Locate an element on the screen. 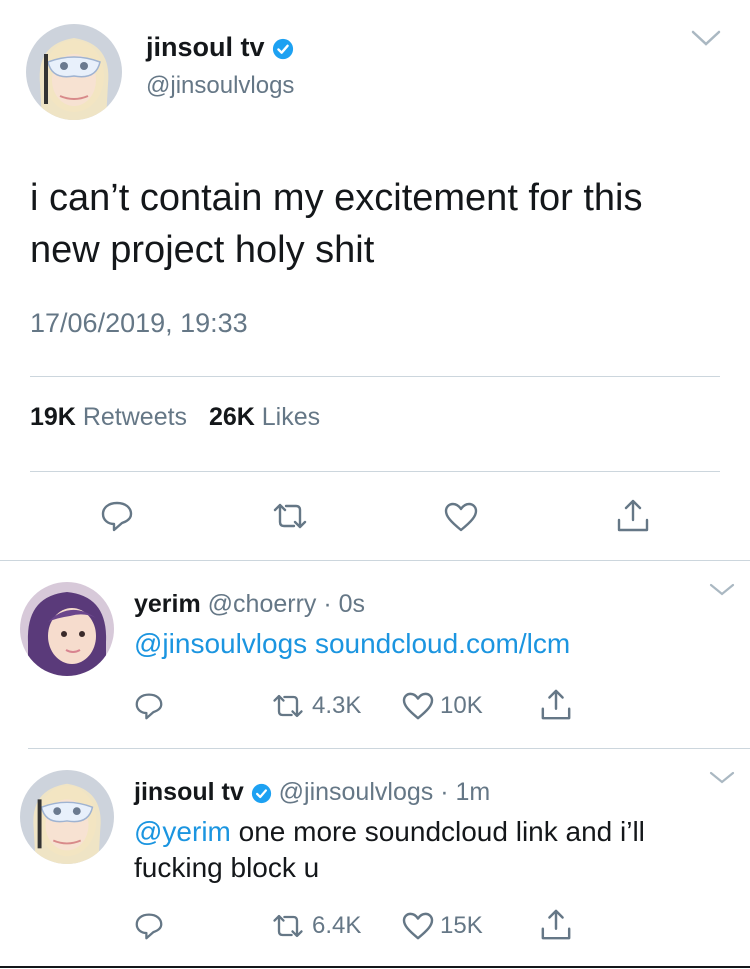  reply-2-handle: @jinsoulvlogs is located at coordinates (356, 792).